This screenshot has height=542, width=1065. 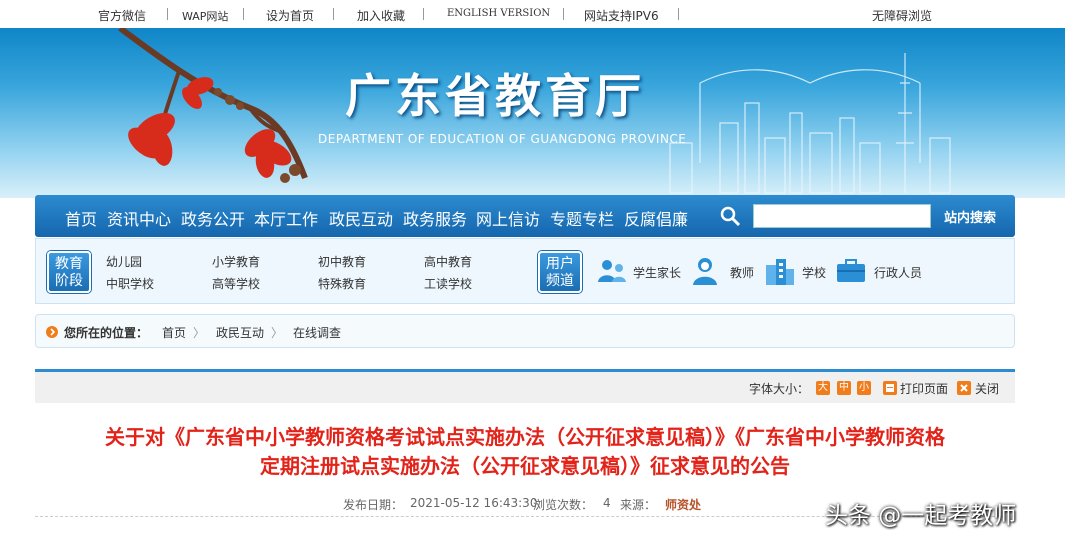 I want to click on publish-date: 2021-05-12 16:43:30, so click(x=474, y=503).